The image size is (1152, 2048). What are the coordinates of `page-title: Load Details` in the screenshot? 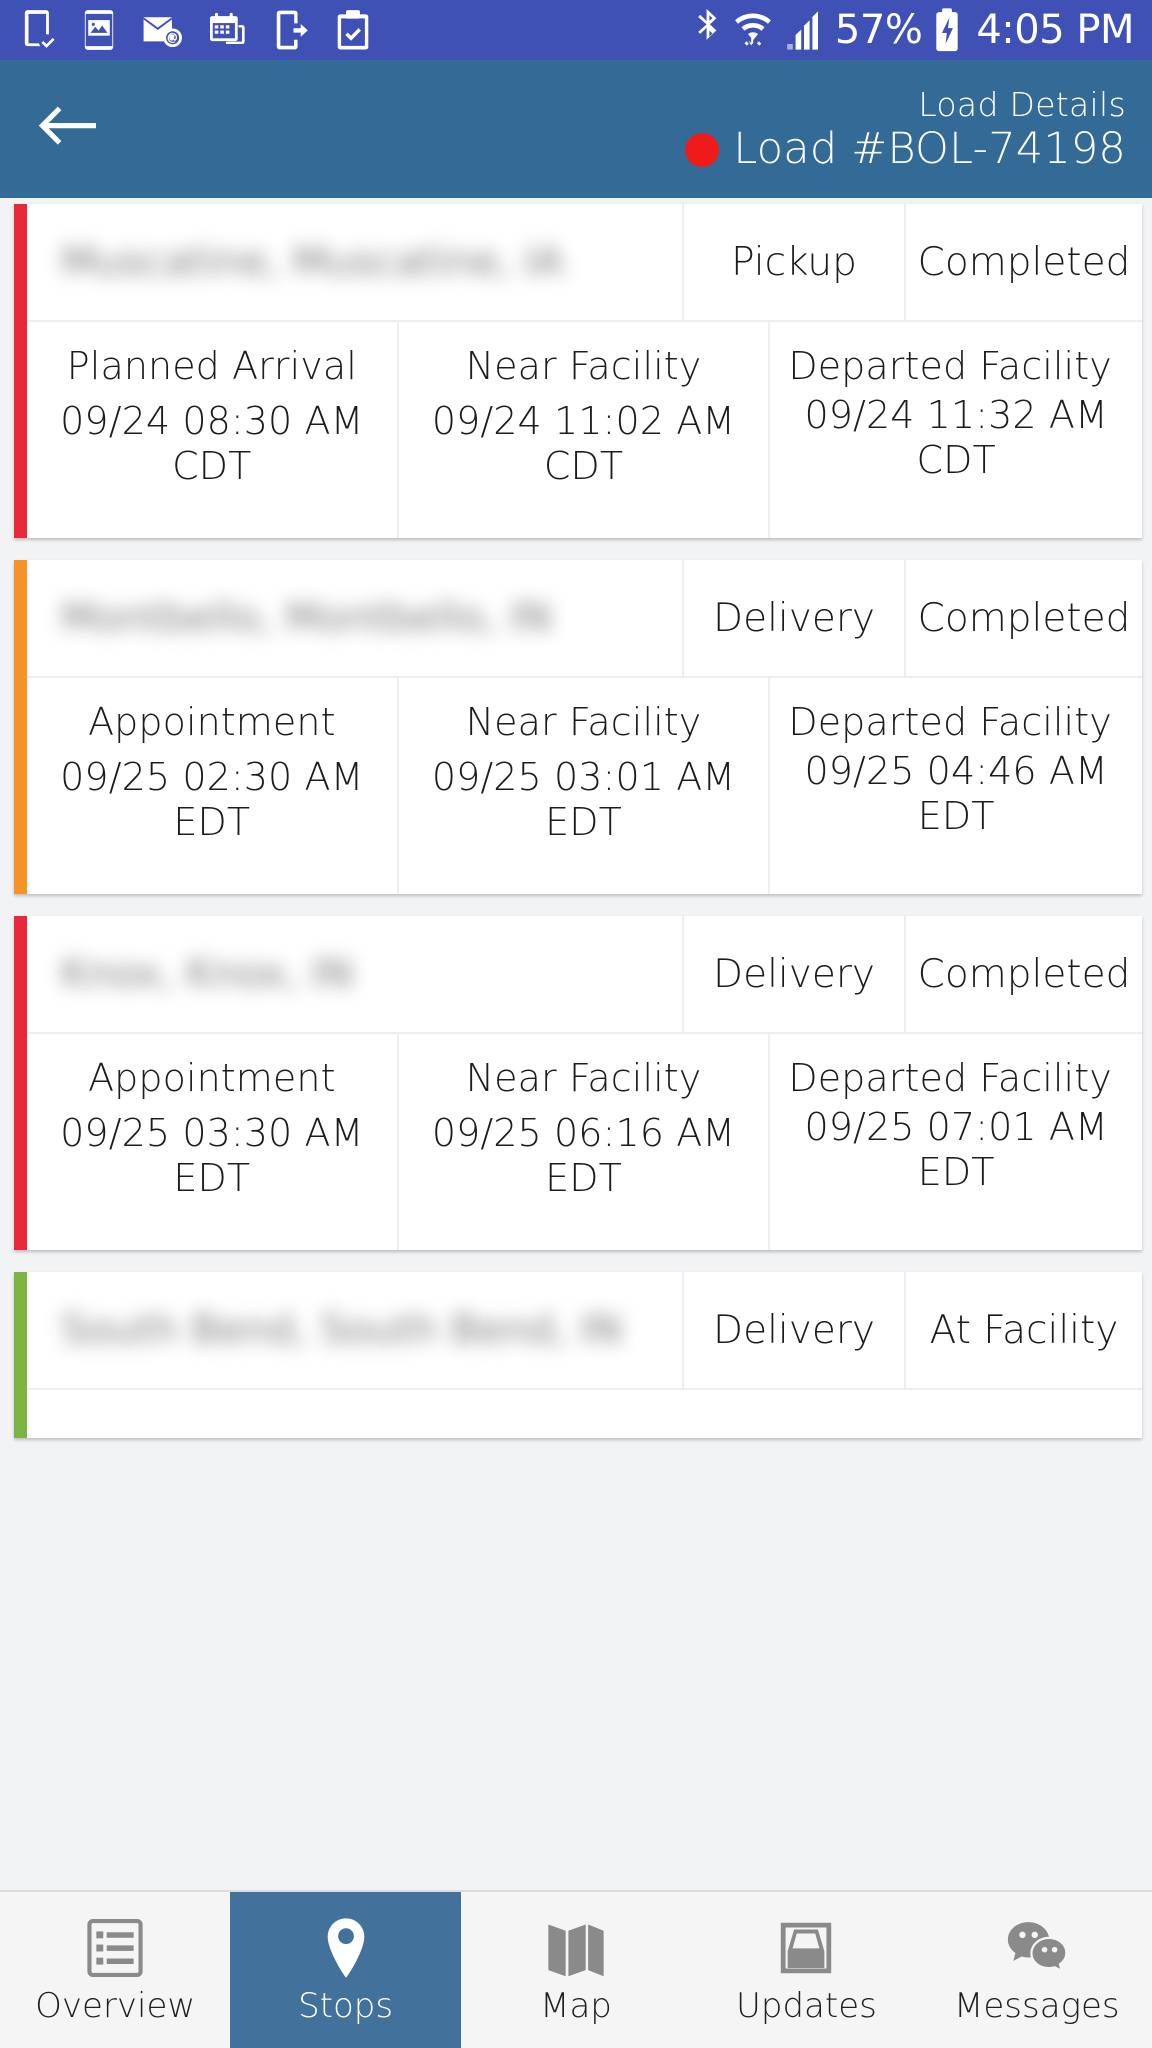 It's located at (1022, 104).